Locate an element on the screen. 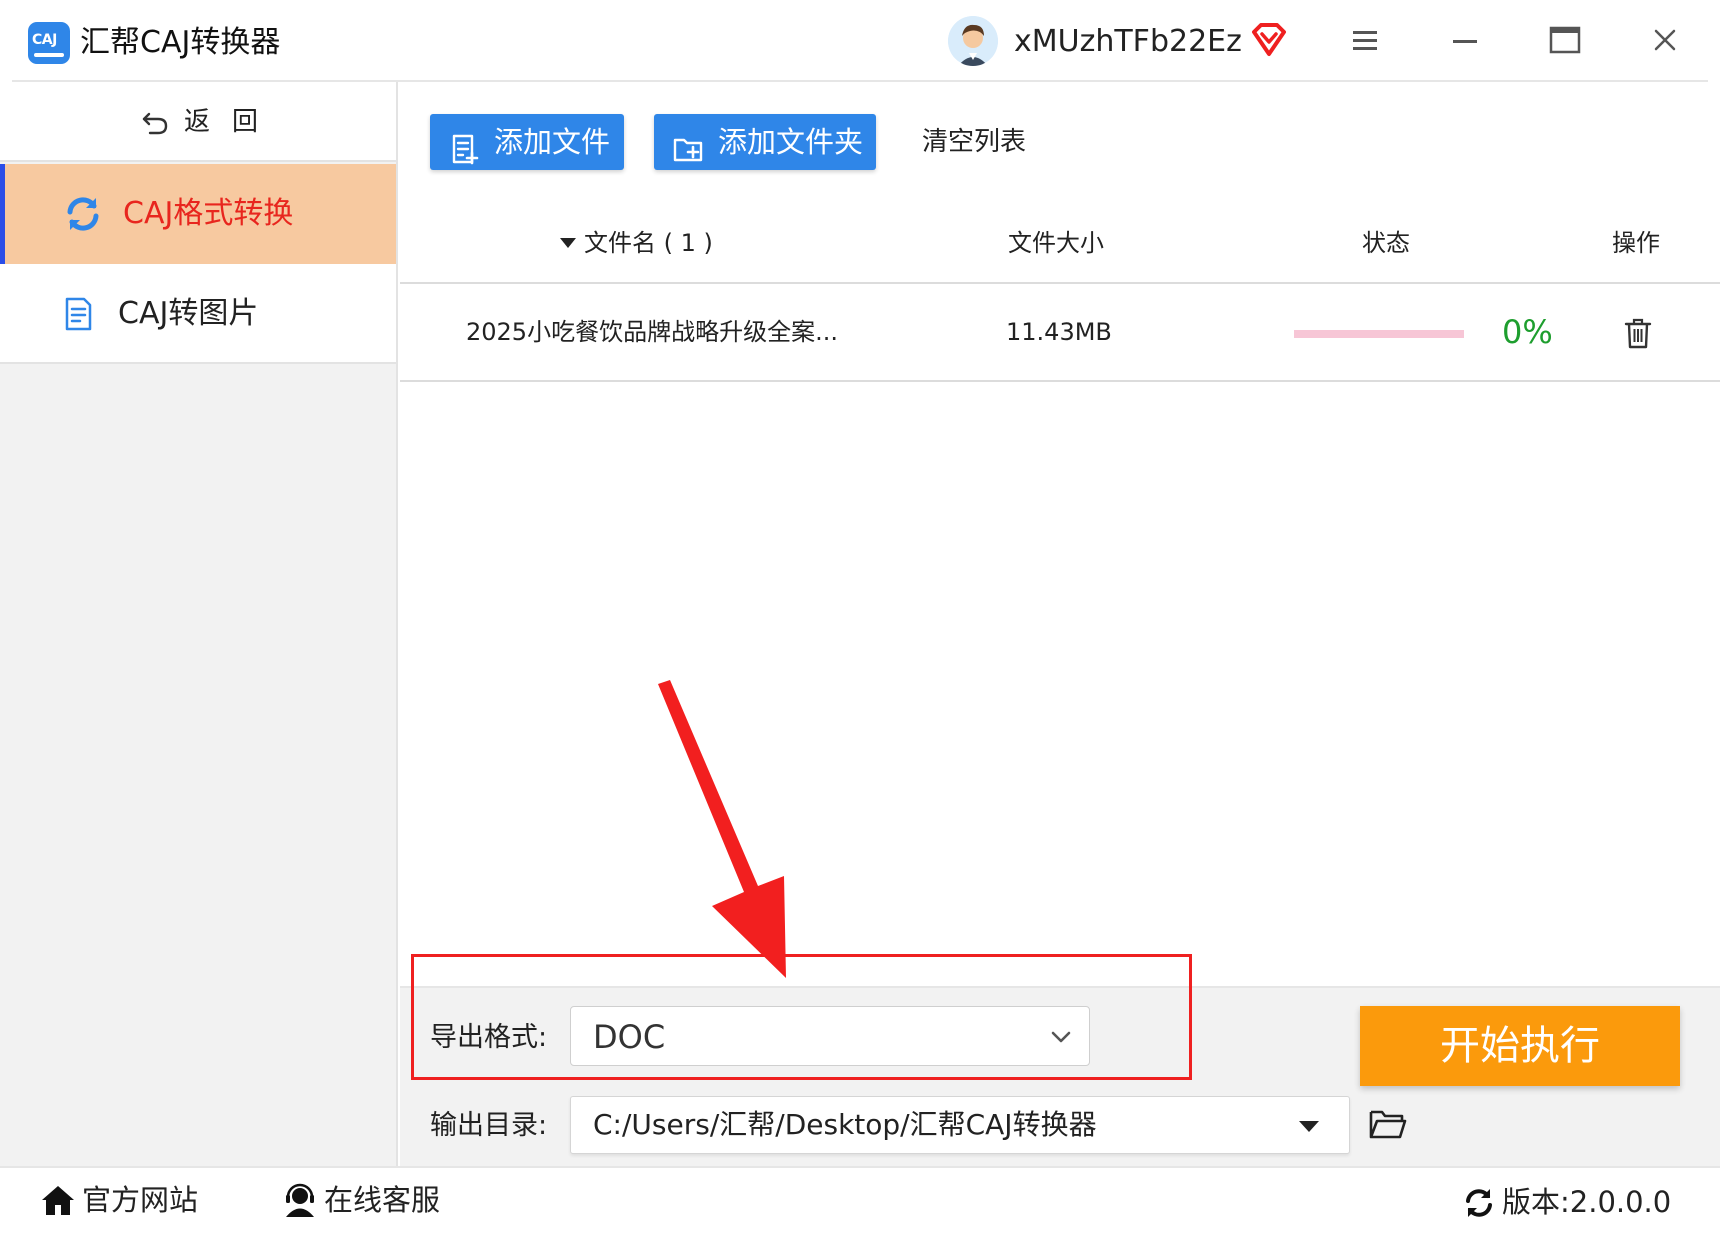 Image resolution: width=1720 pixels, height=1234 pixels. output-dir-label: 输出目录: is located at coordinates (489, 1125).